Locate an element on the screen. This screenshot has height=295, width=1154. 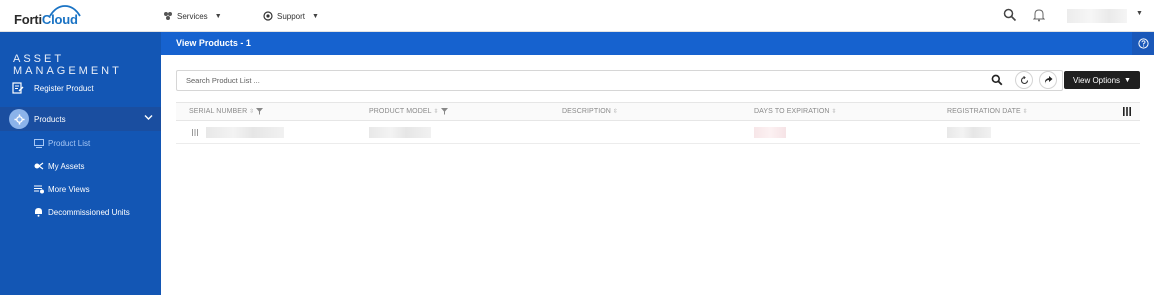
logo-text: FortiCloud is located at coordinates (46, 19).